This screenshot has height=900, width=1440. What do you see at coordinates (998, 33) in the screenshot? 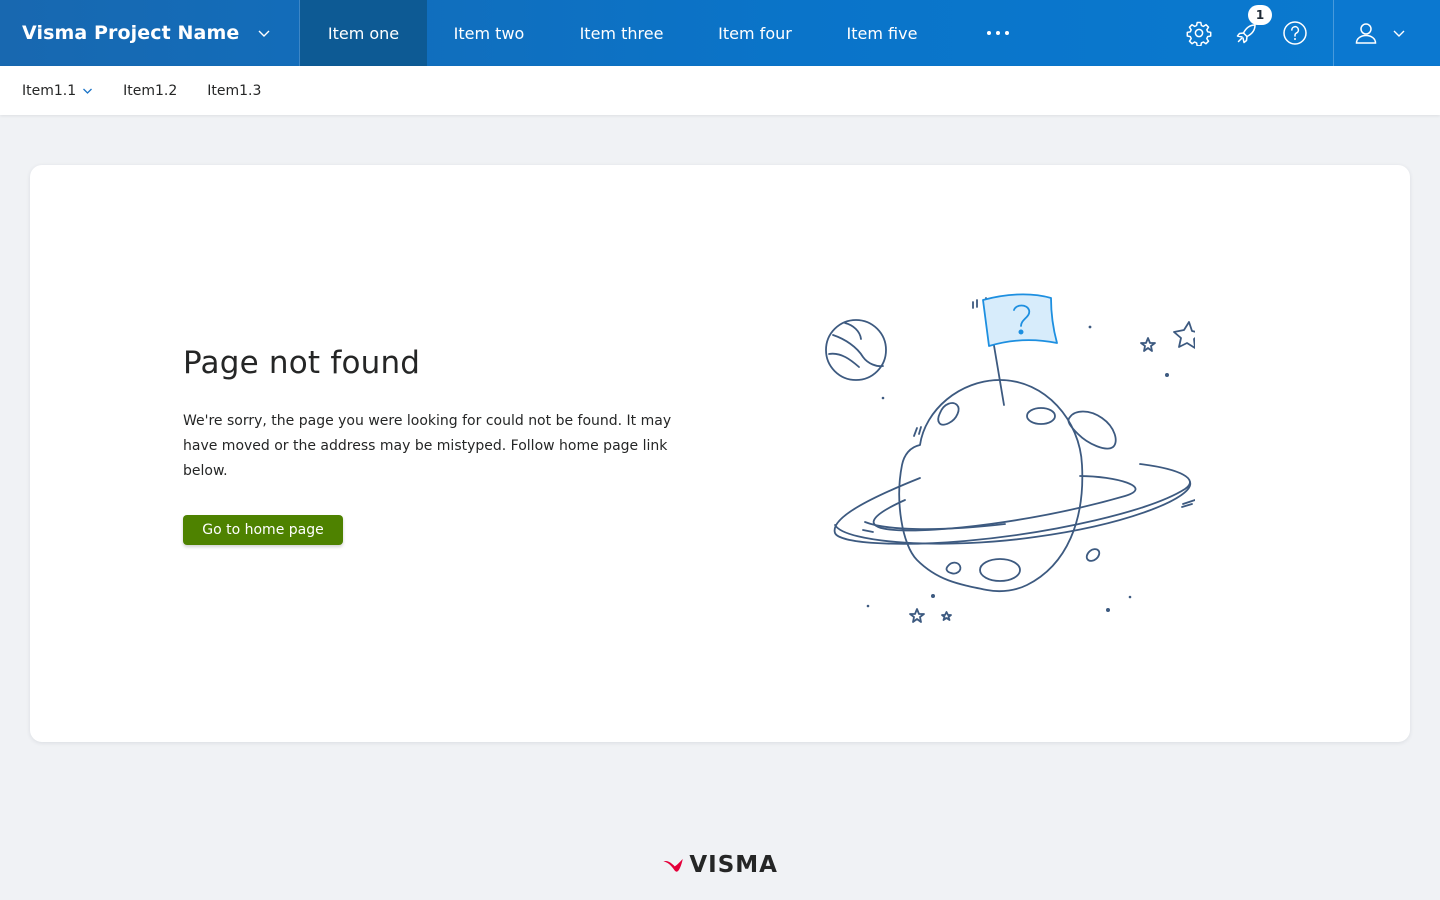
I see `more-horizontal-icon` at bounding box center [998, 33].